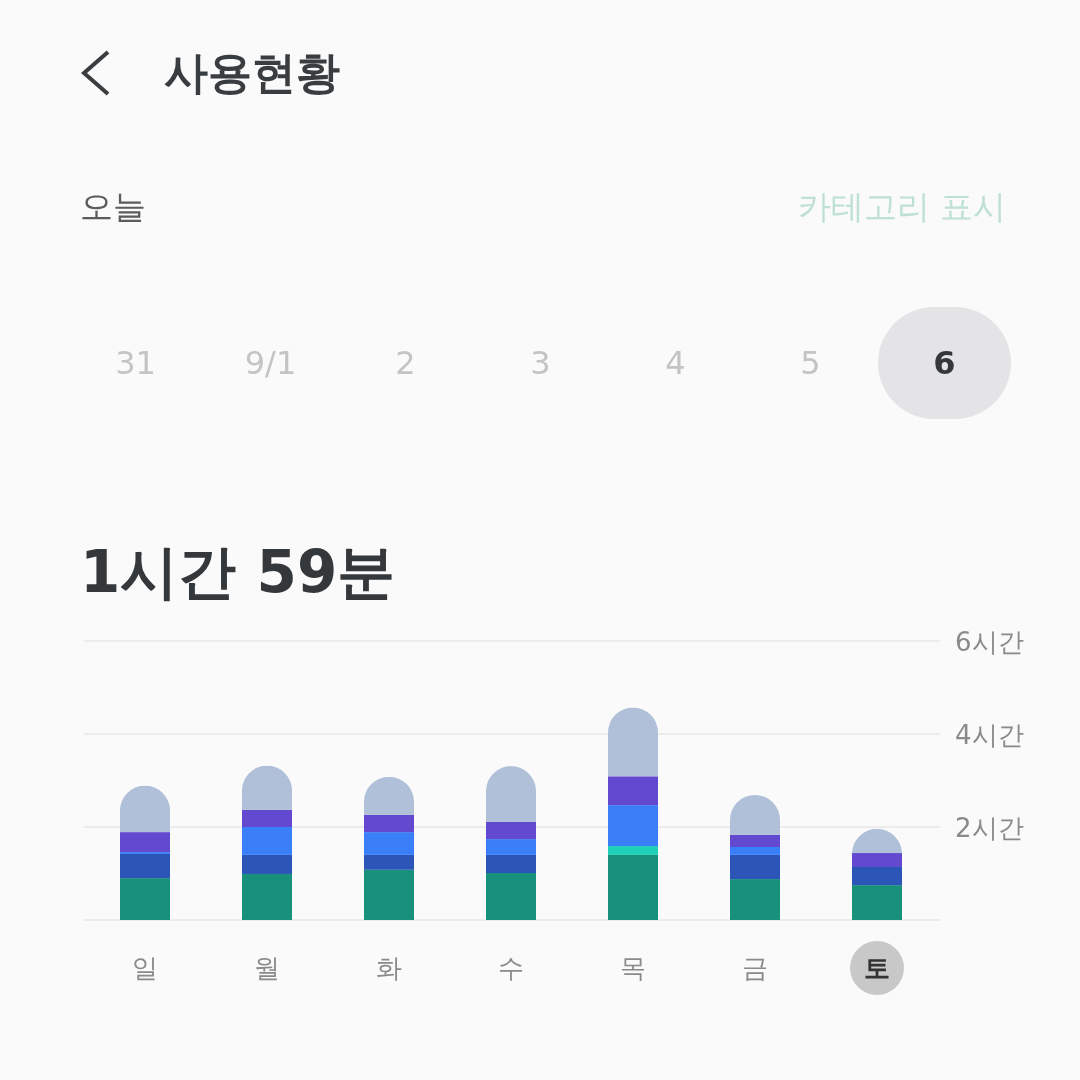 This screenshot has width=1080, height=1080. Describe the element at coordinates (252, 72) in the screenshot. I see `page-title: 사용현황` at that location.